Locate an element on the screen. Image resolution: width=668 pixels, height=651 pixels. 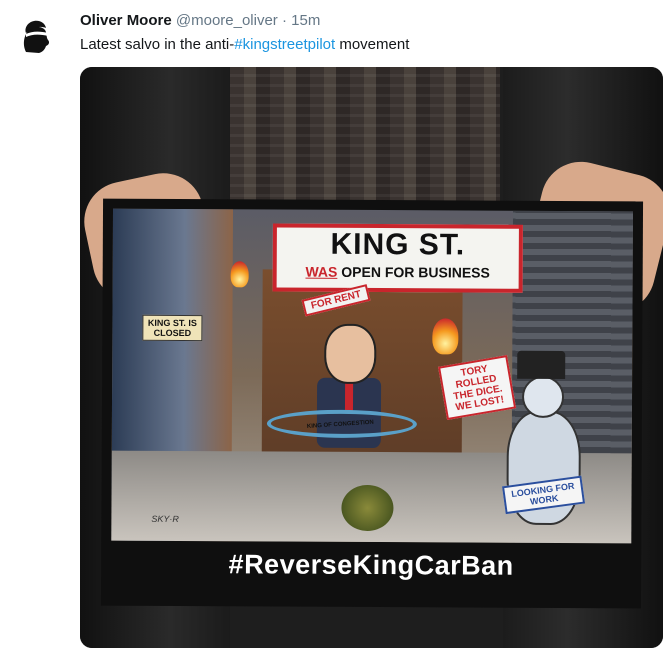
flame-icon is located at coordinates (239, 274).